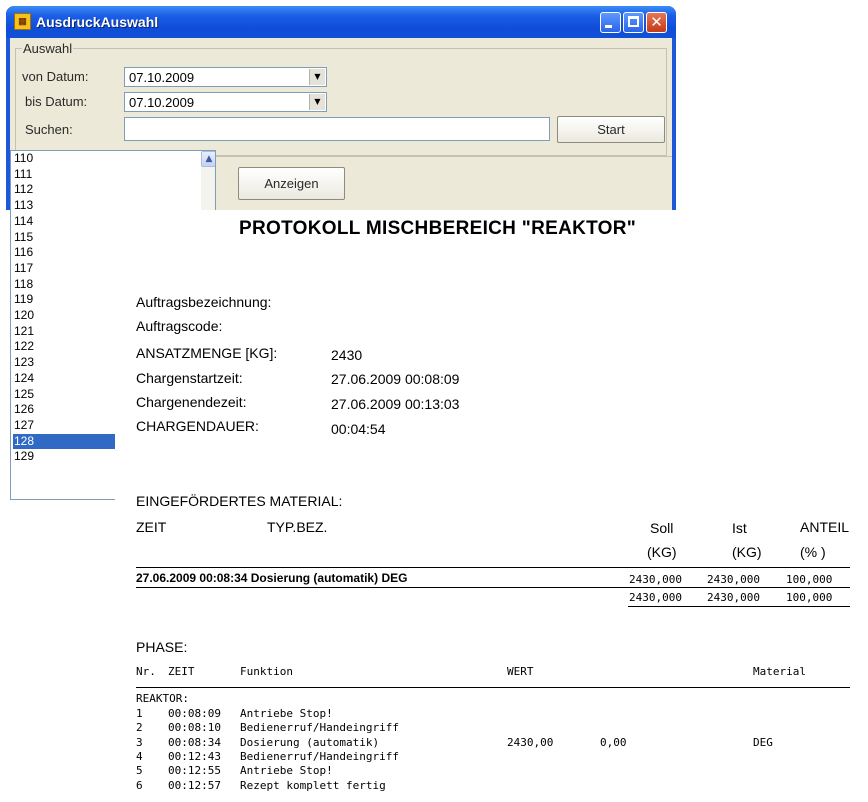 This screenshot has height=802, width=868. I want to click on material-total-anteil: 100,000, so click(809, 597).